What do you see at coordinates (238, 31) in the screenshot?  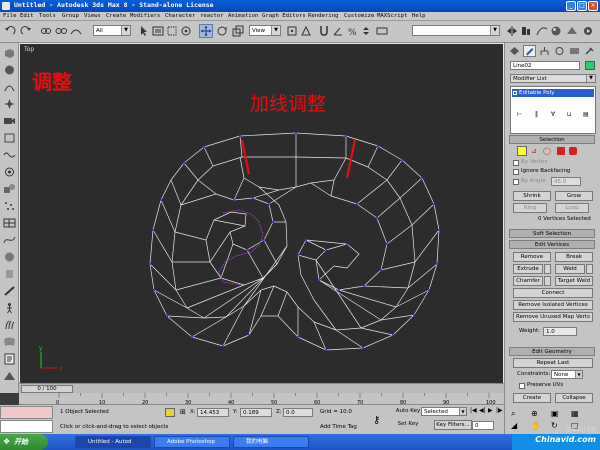 I see `select-and-scale-icon` at bounding box center [238, 31].